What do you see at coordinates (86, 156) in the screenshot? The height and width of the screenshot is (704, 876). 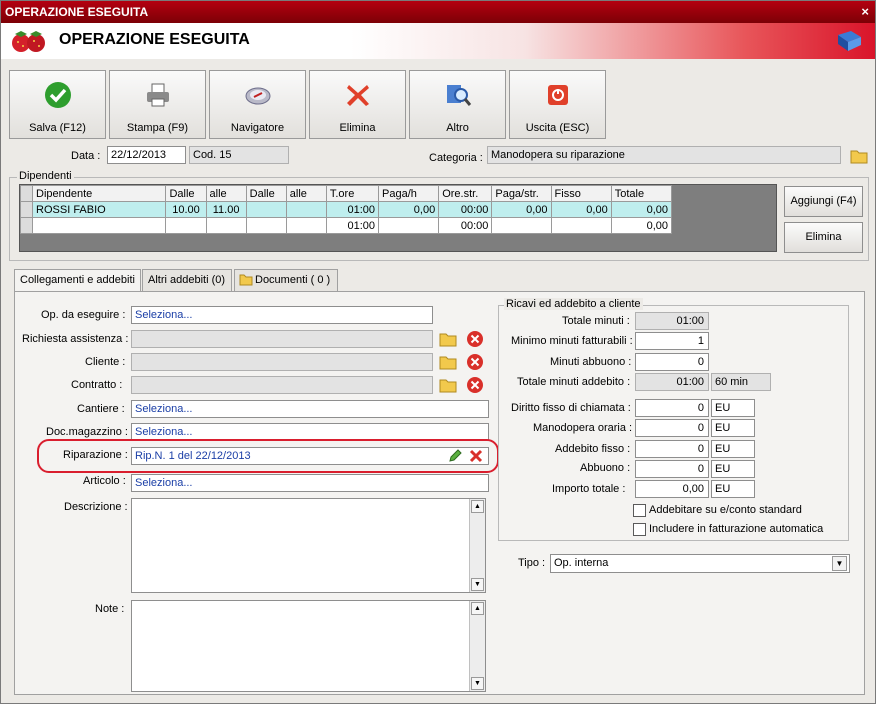 I see `date-label: Data :` at bounding box center [86, 156].